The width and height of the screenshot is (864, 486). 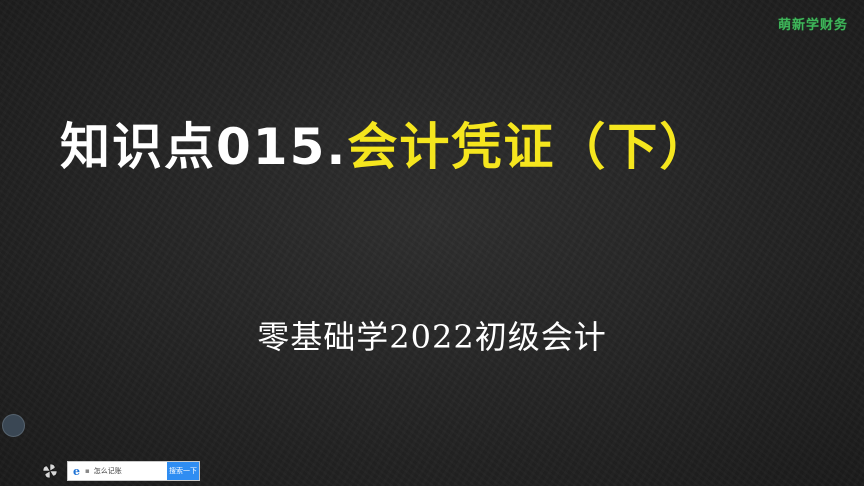 I want to click on page-subtitle: 零基础学2022初级会计, so click(x=432, y=337).